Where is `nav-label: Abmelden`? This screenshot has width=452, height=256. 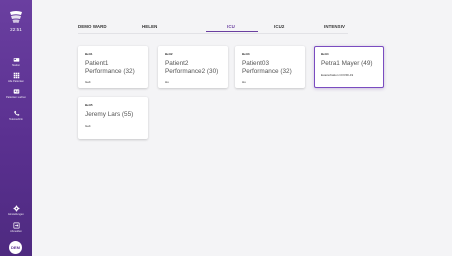
nav-label: Abmelden is located at coordinates (16, 231).